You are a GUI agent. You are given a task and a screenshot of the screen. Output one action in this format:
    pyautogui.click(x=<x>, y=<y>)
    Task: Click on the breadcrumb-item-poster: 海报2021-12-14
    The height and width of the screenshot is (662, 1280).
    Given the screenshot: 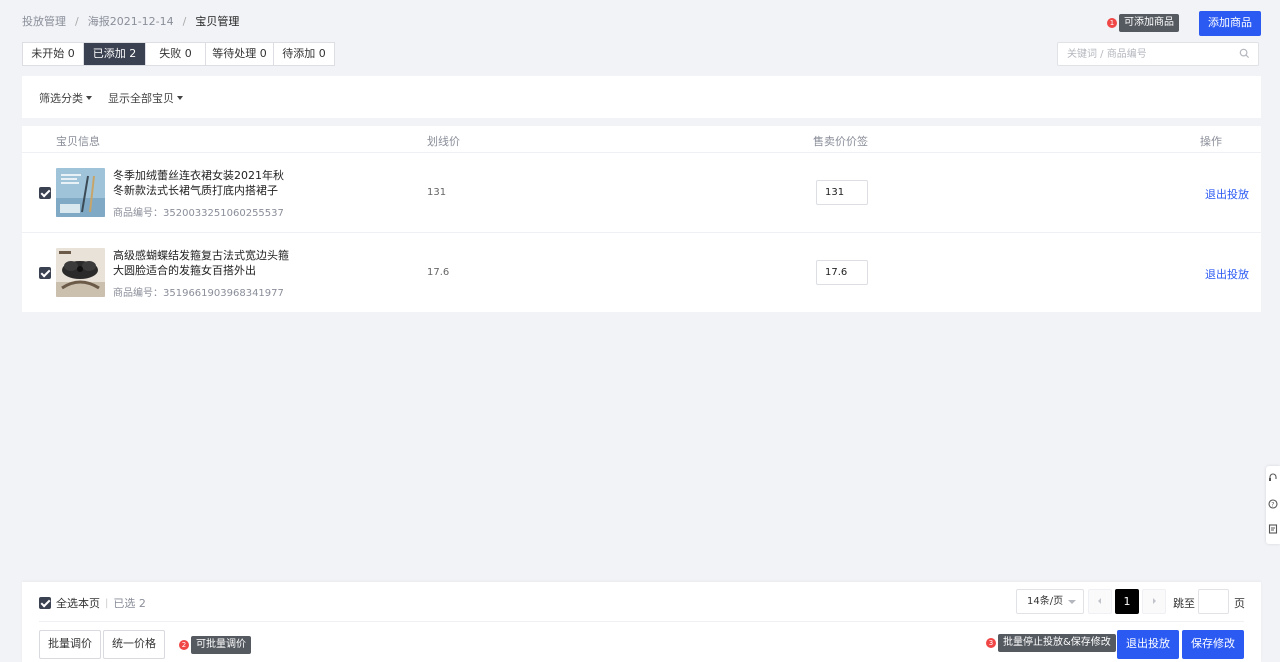 What is the action you would take?
    pyautogui.click(x=131, y=21)
    